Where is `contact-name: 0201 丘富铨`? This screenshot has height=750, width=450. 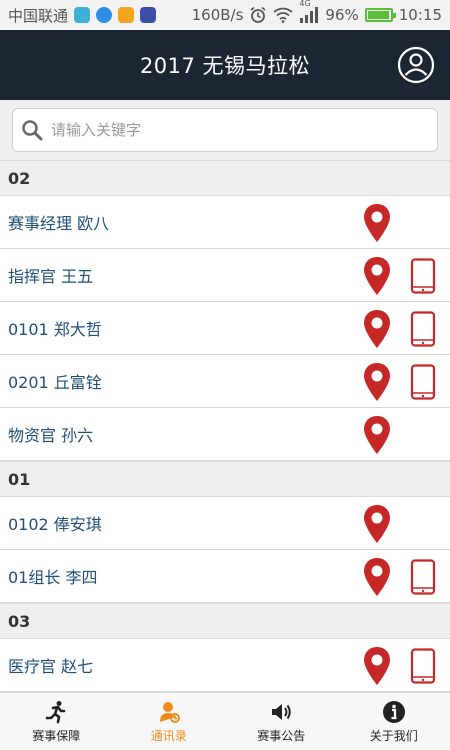 contact-name: 0201 丘富铨 is located at coordinates (55, 382).